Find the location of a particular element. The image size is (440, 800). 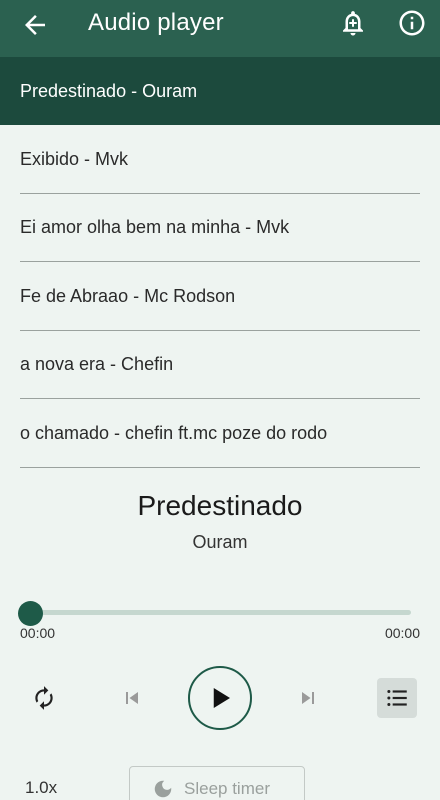

page-title: Audio player is located at coordinates (156, 22).